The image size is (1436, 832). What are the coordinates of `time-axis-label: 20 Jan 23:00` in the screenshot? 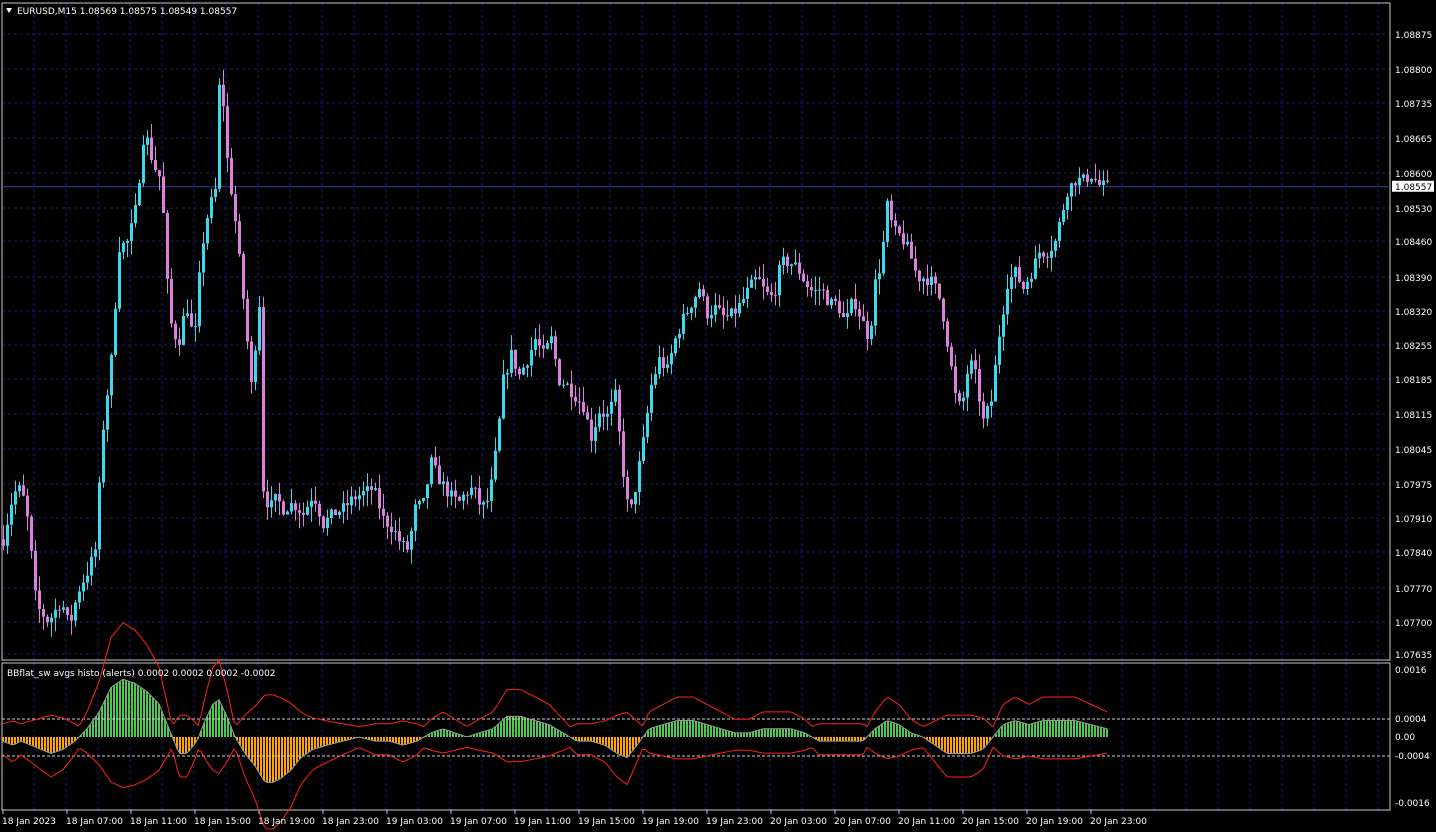 It's located at (1118, 822).